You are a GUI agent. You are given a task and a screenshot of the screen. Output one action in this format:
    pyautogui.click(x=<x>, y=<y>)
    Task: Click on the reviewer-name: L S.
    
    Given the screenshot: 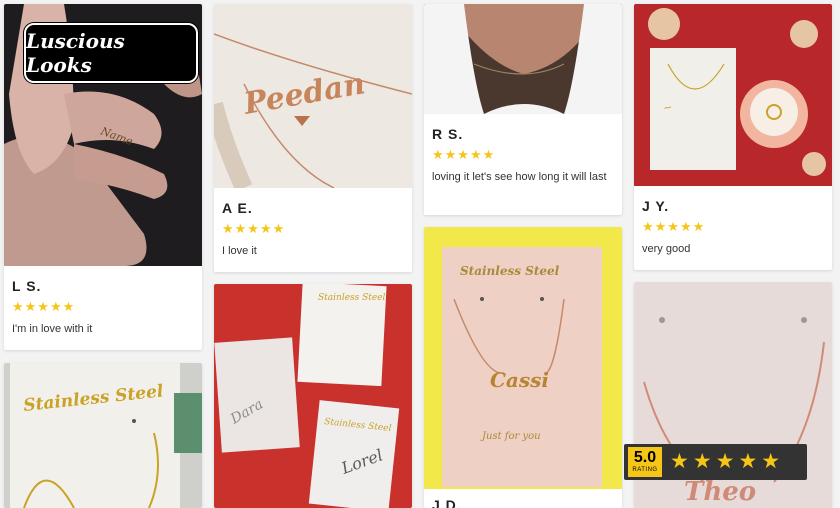 What is the action you would take?
    pyautogui.click(x=27, y=286)
    